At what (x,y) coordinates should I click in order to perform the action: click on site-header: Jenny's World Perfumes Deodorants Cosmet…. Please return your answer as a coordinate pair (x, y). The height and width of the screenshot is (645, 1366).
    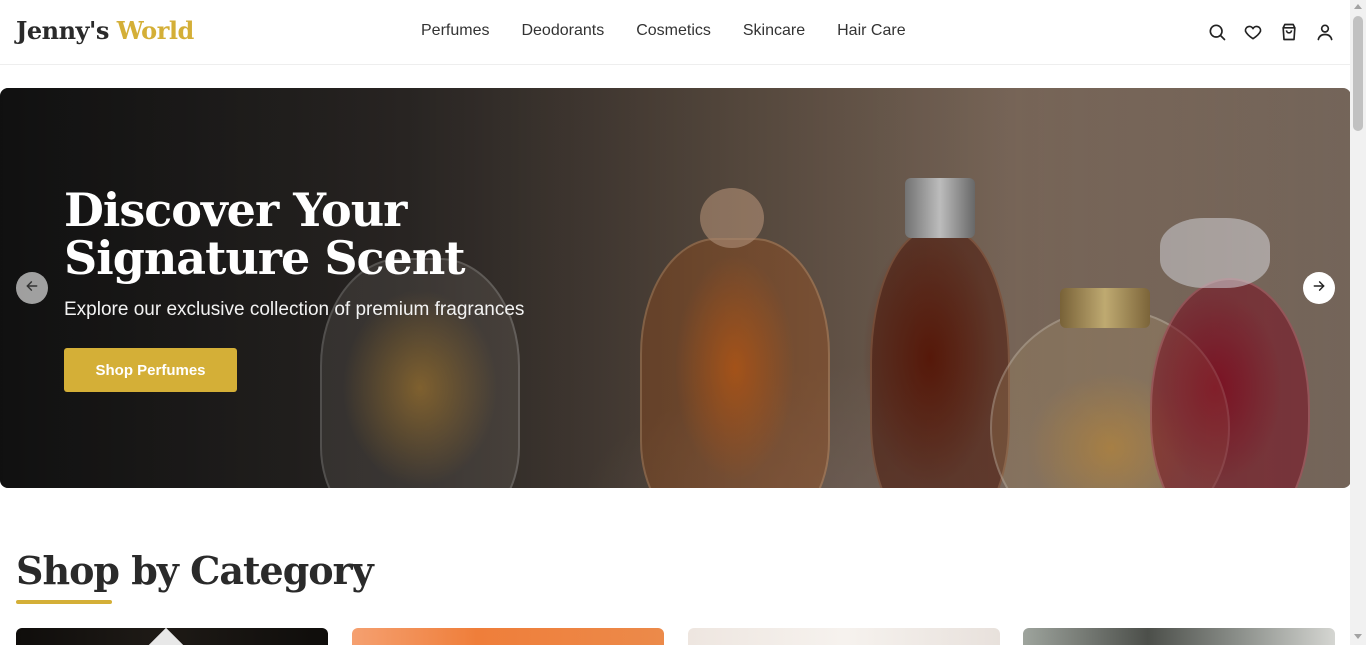
    Looking at the image, I should click on (675, 32).